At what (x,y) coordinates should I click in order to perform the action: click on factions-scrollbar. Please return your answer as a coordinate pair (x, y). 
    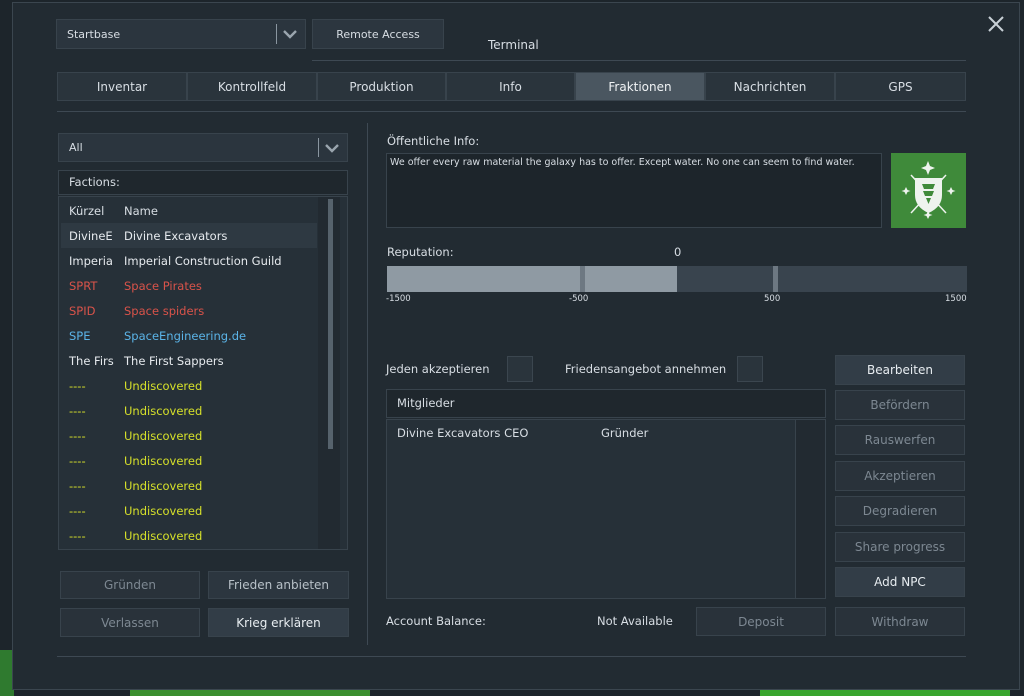
    Looking at the image, I should click on (329, 373).